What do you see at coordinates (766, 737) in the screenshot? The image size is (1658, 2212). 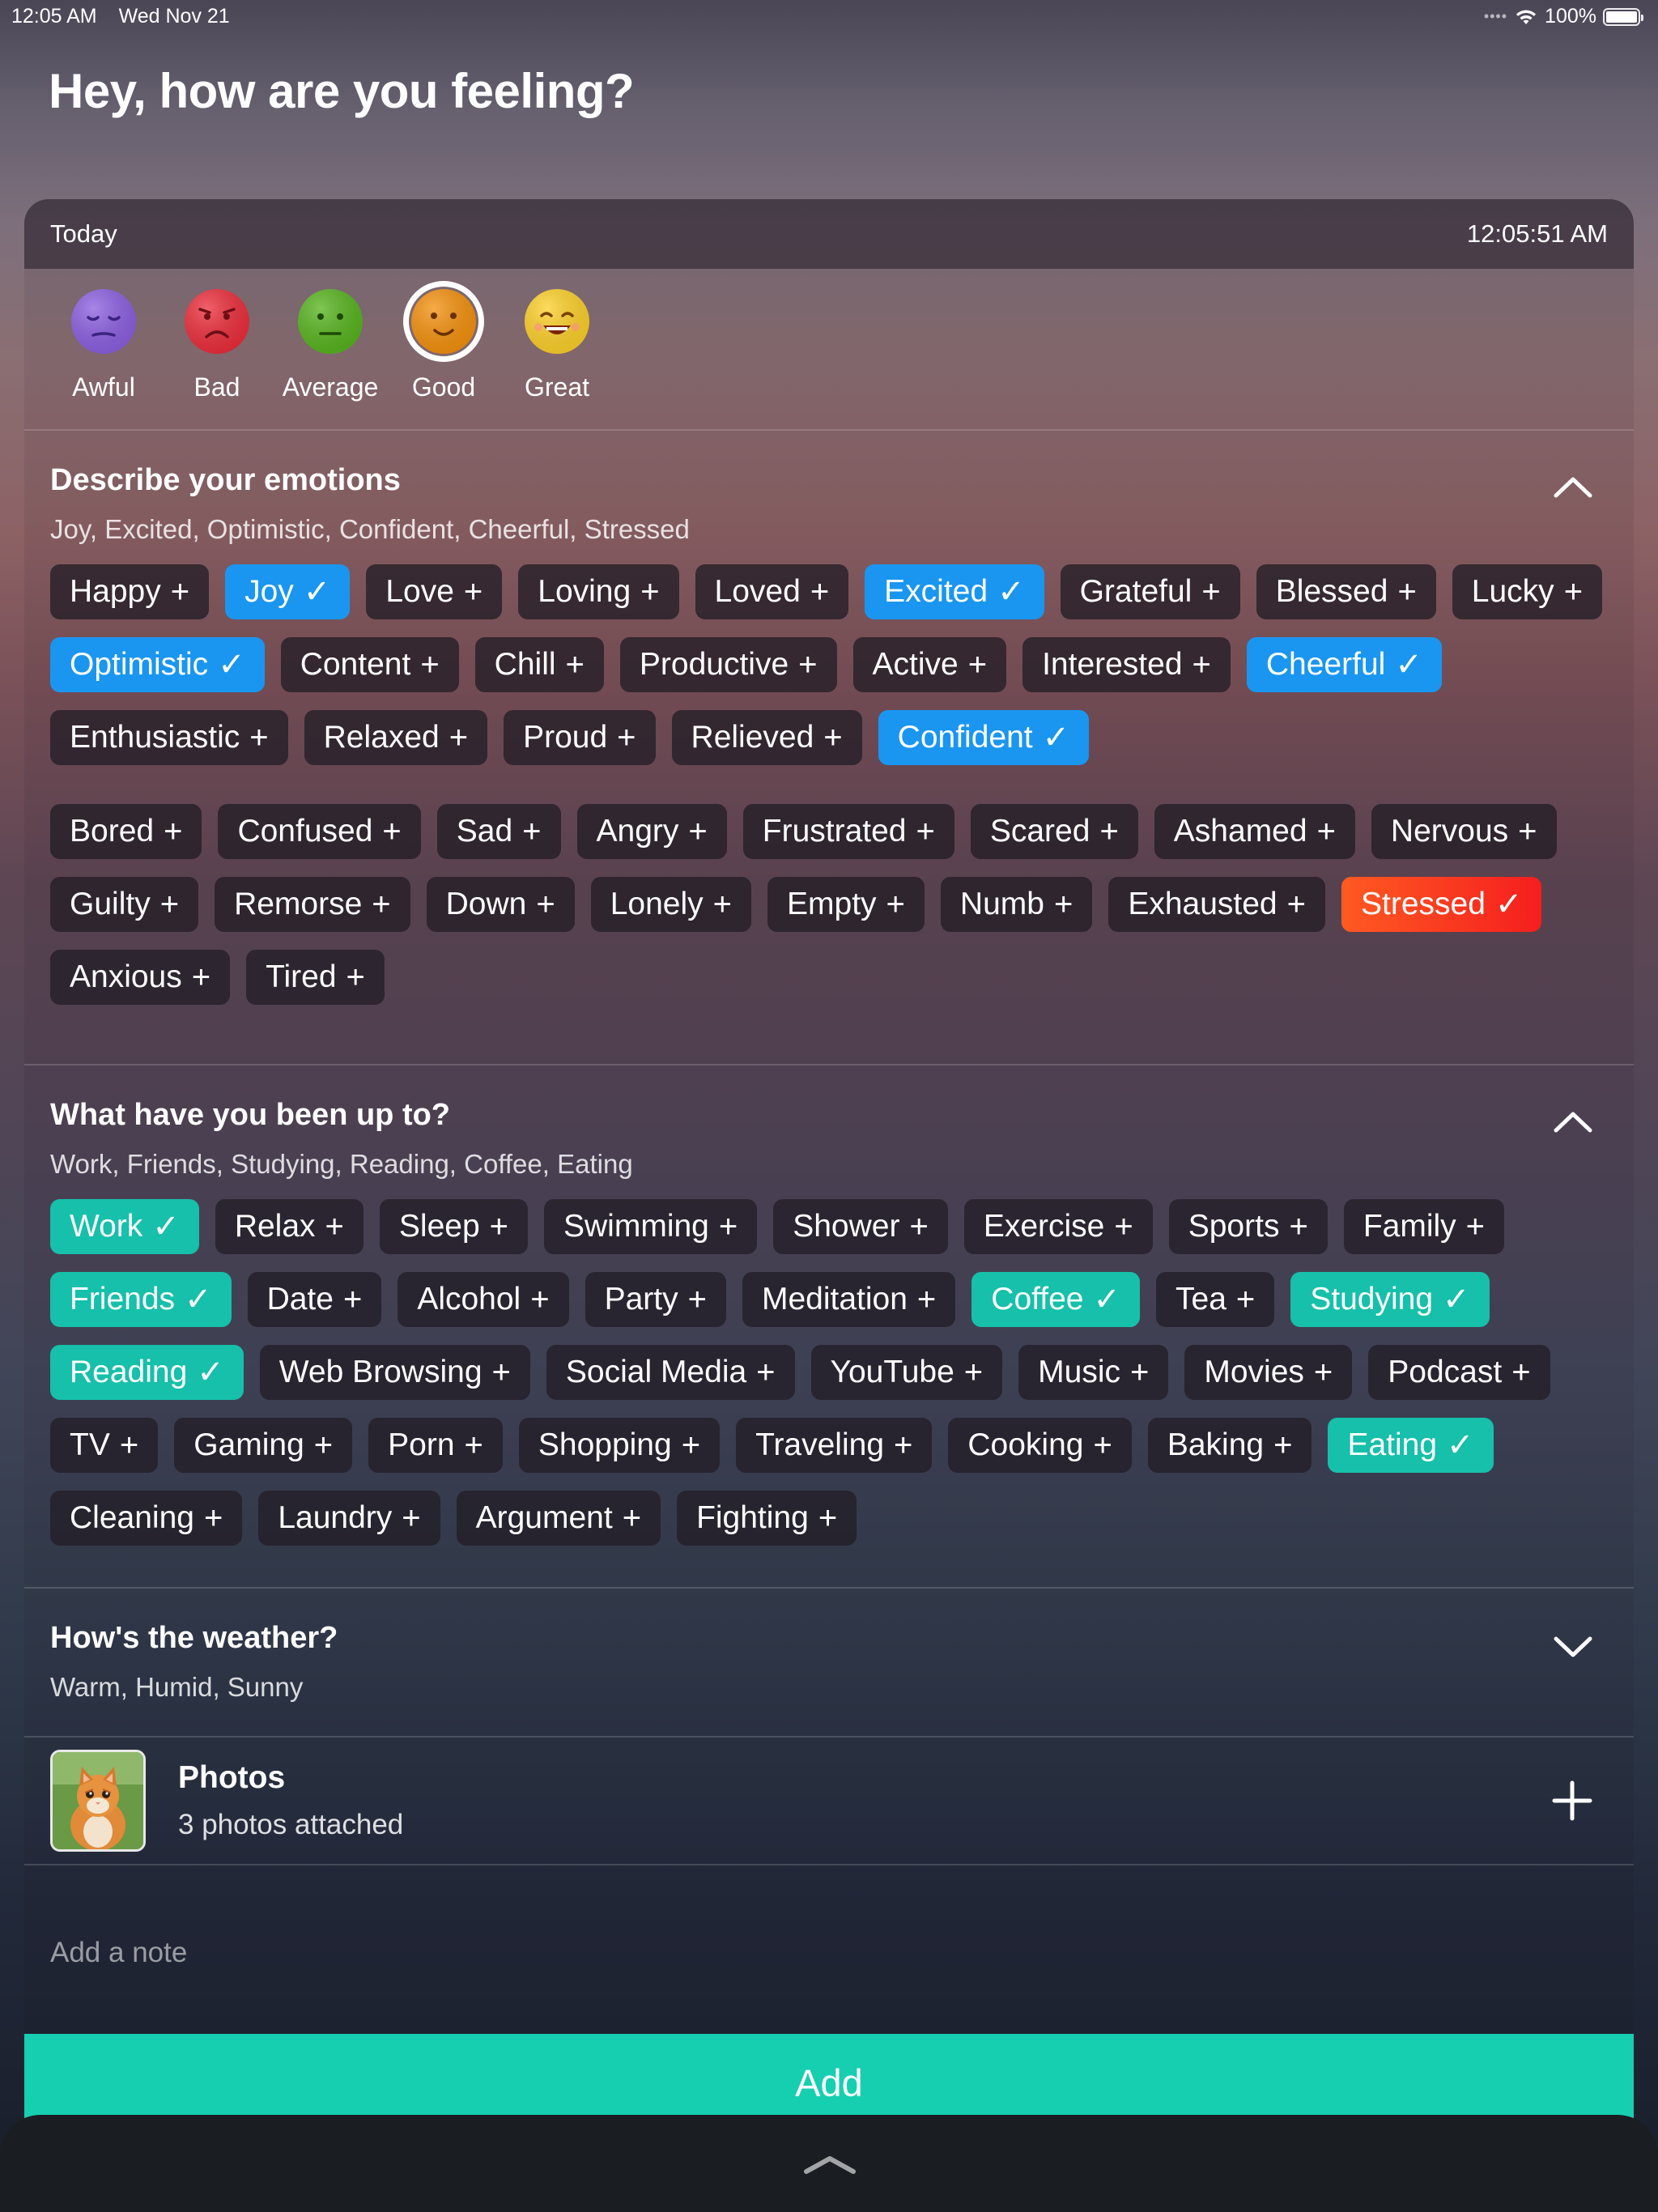 I see `tag-chip-relieved: Relieved +` at bounding box center [766, 737].